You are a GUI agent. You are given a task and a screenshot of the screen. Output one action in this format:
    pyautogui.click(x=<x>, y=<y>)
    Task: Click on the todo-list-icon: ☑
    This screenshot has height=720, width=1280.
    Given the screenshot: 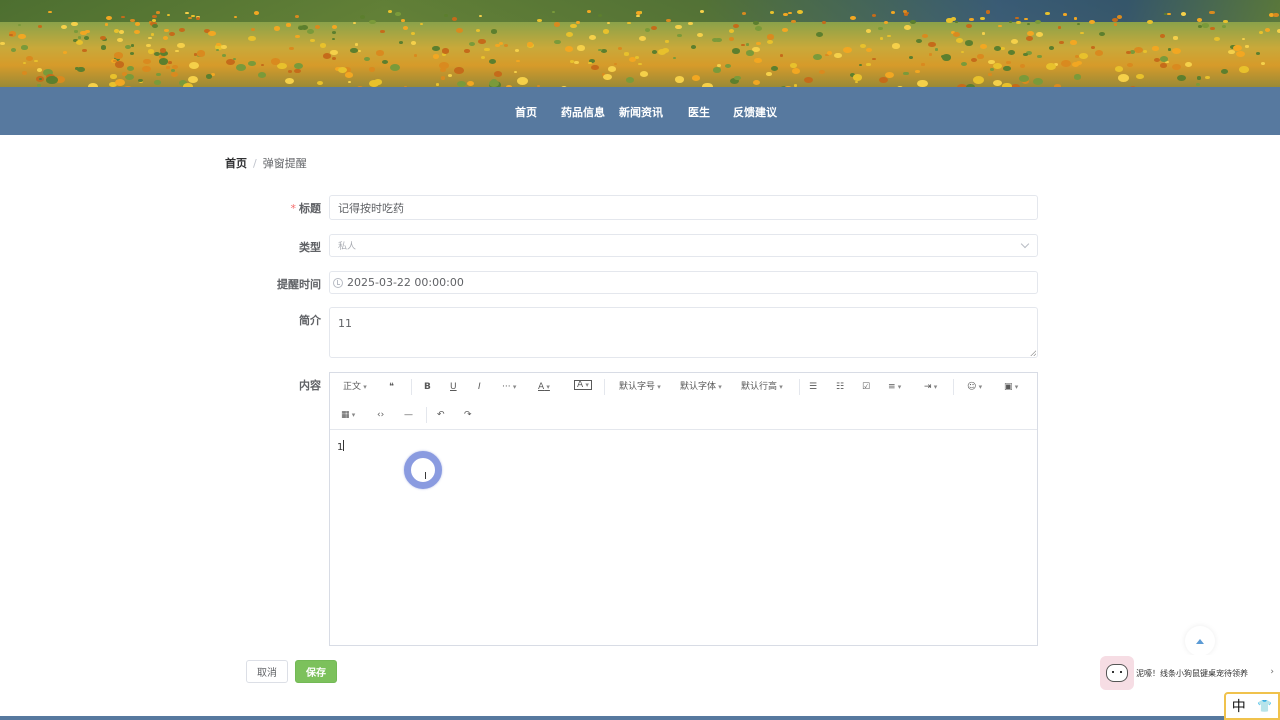 What is the action you would take?
    pyautogui.click(x=866, y=387)
    